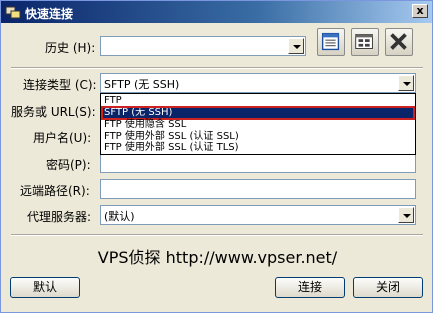  I want to click on watermark-text: VPS侦探 http://www.vpser.net/, so click(217, 257).